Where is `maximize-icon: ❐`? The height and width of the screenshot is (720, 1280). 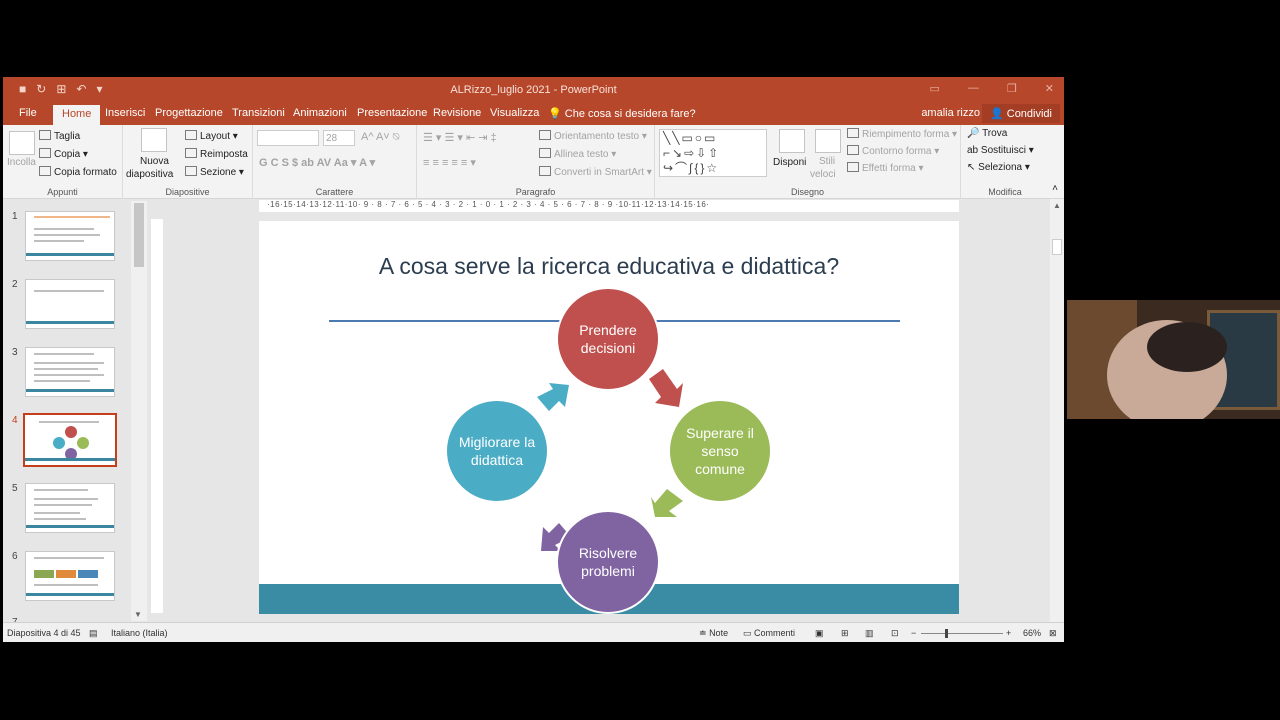
maximize-icon: ❐ is located at coordinates (1012, 88).